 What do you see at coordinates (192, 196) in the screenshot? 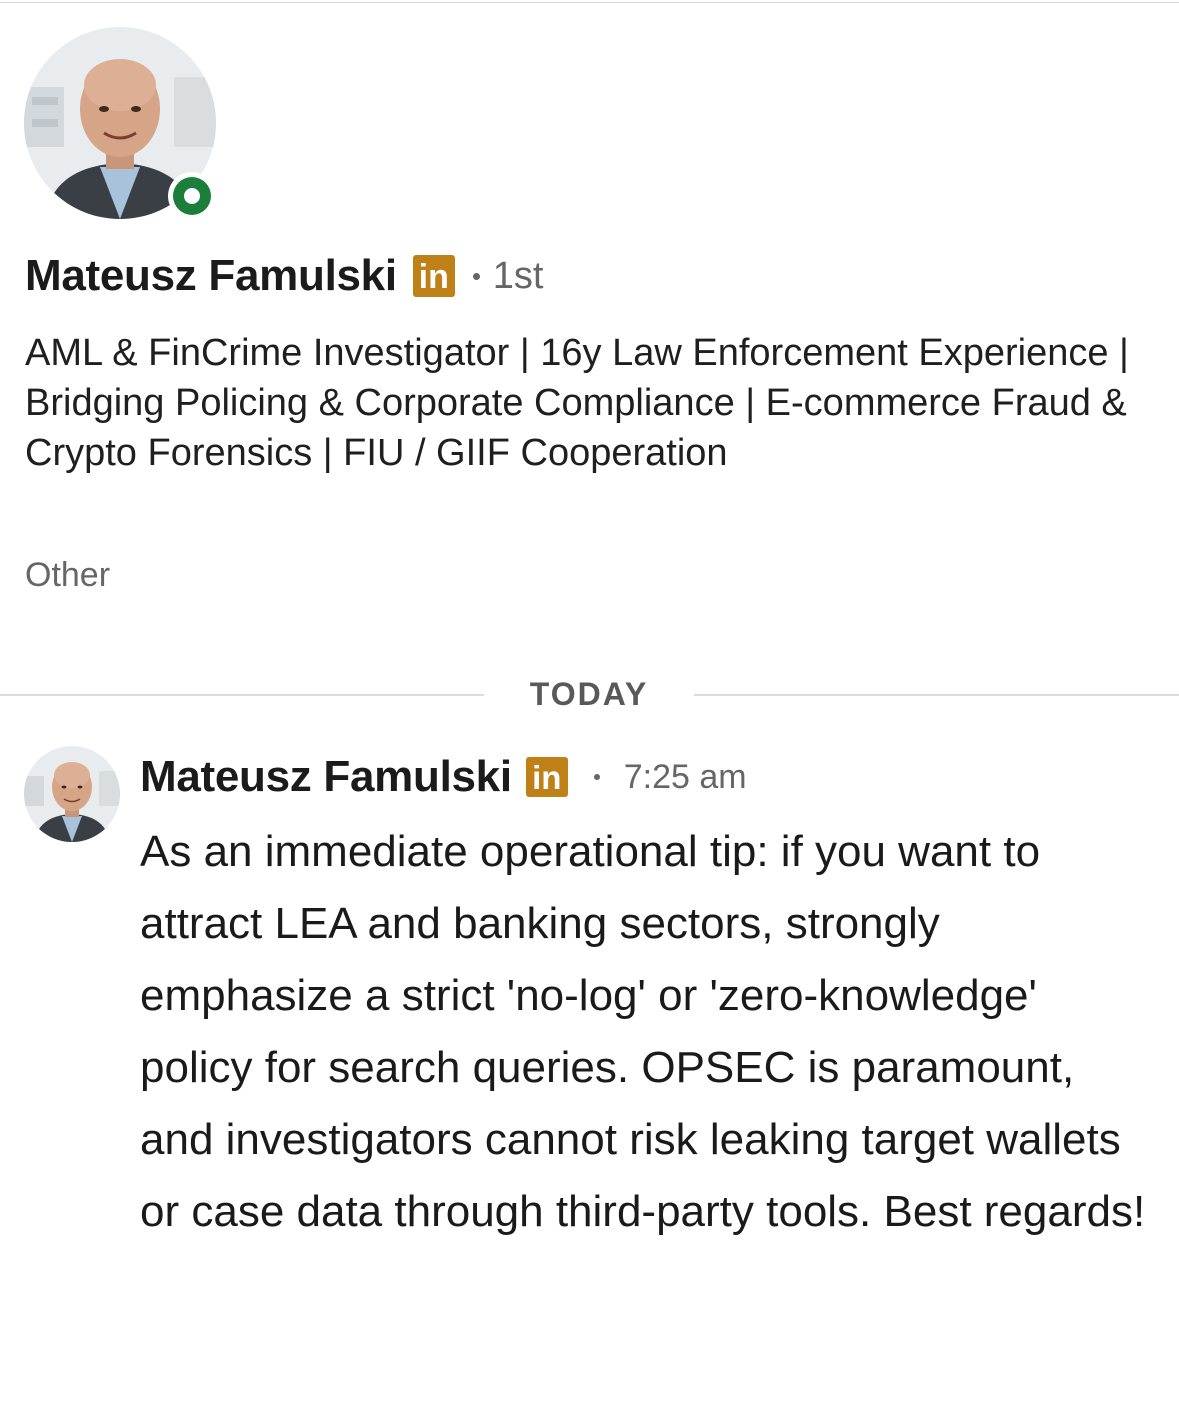
I see `online-status-icon` at bounding box center [192, 196].